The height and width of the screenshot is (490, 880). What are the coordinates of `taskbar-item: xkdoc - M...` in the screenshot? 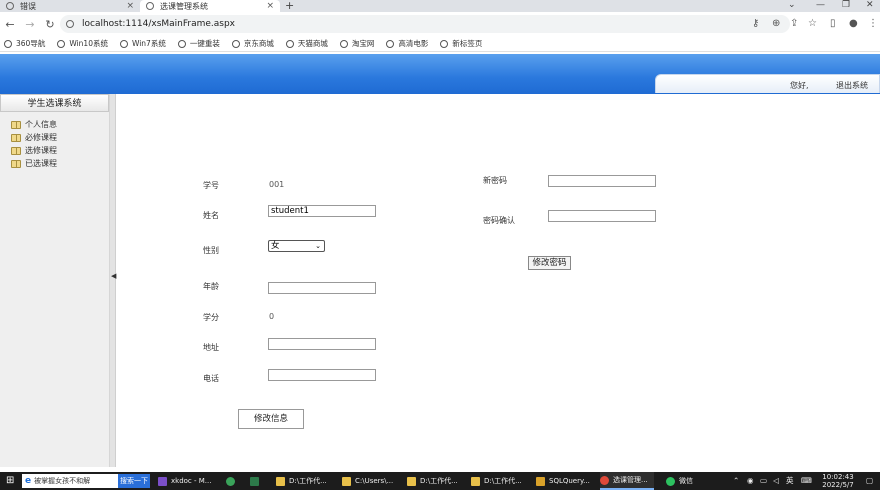 It's located at (184, 481).